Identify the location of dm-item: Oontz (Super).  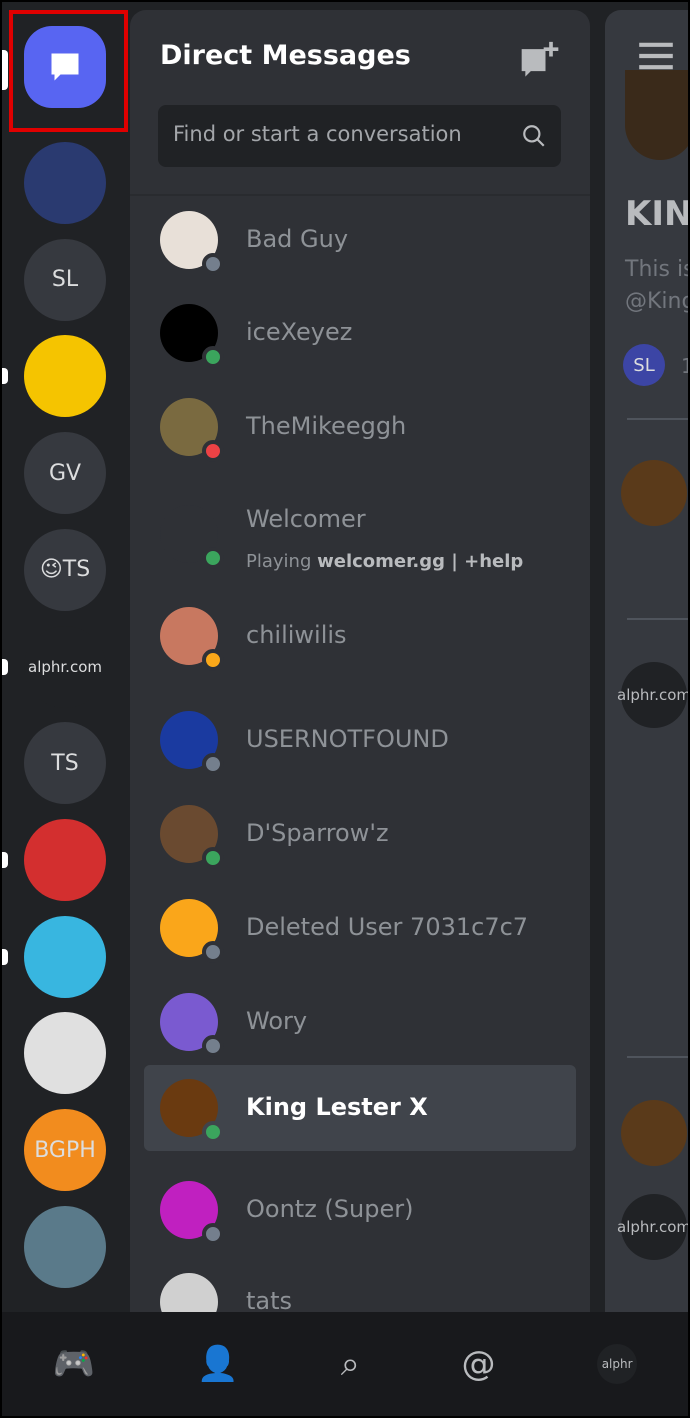
(360, 1210).